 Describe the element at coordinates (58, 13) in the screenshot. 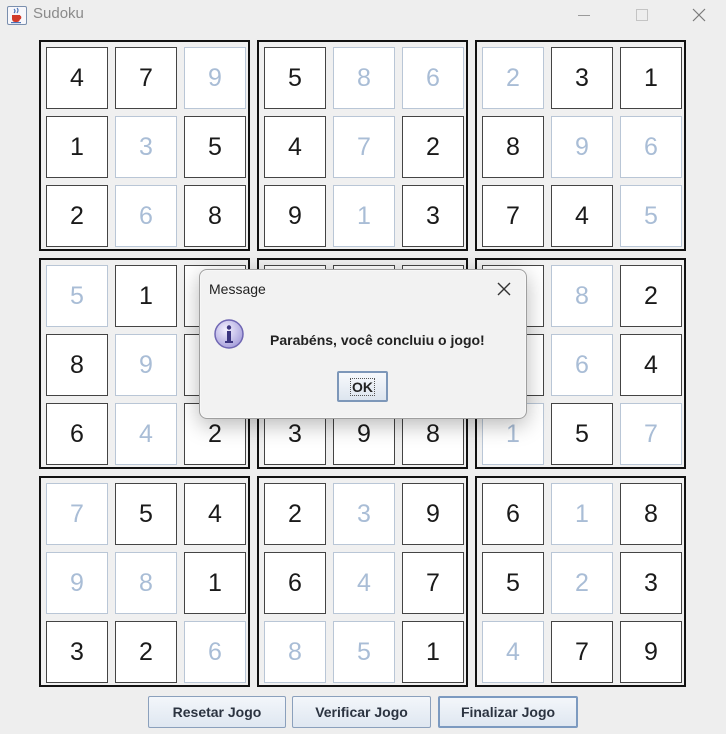

I see `window-title: Sudoku` at that location.